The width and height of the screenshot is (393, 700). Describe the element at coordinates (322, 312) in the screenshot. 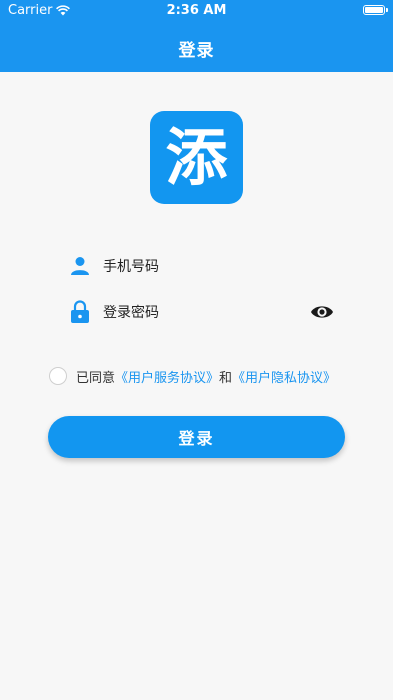

I see `eye-icon` at that location.